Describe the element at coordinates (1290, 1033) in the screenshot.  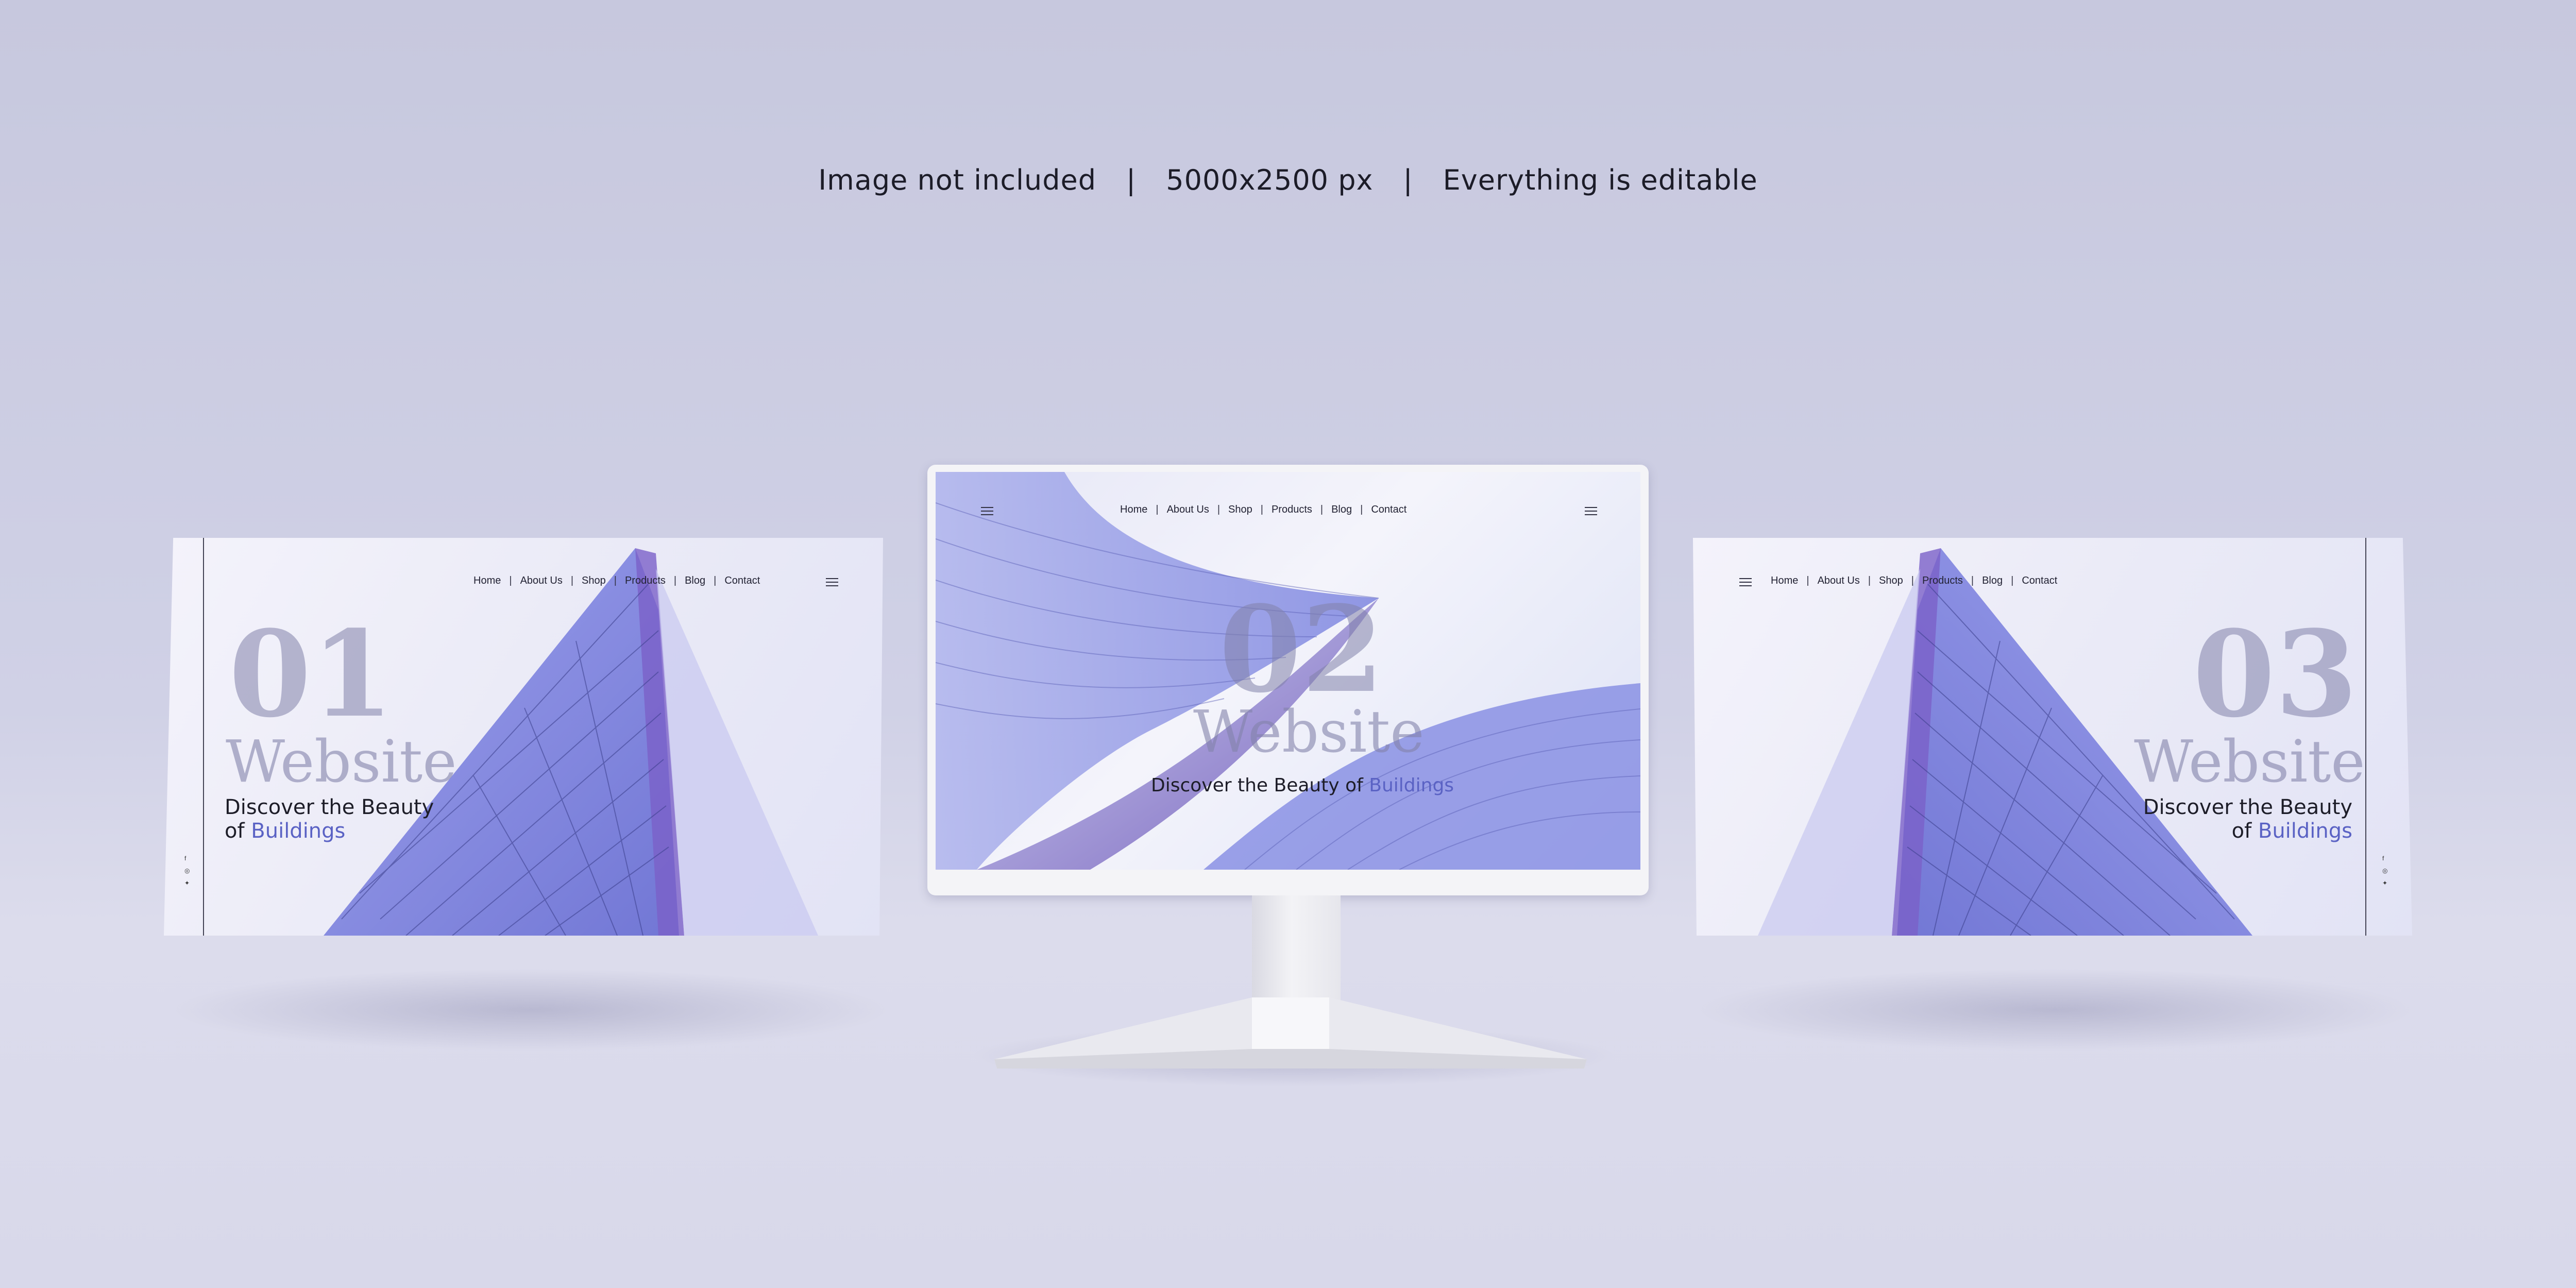
I see `monitor-stand-base` at that location.